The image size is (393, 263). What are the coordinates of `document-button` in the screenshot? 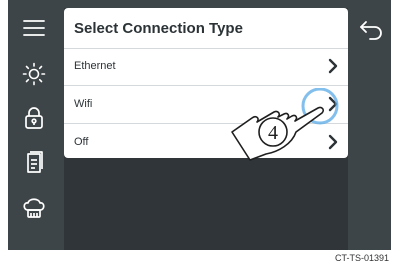 It's located at (34, 162).